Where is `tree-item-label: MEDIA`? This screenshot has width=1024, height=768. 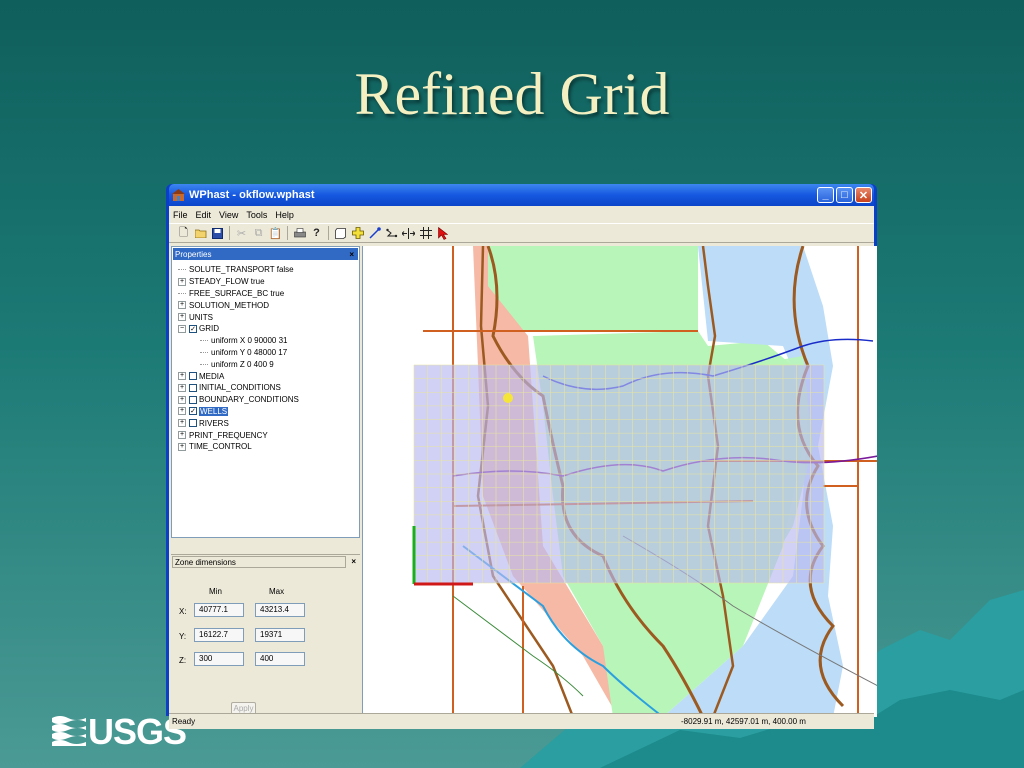
tree-item-label: MEDIA is located at coordinates (212, 376).